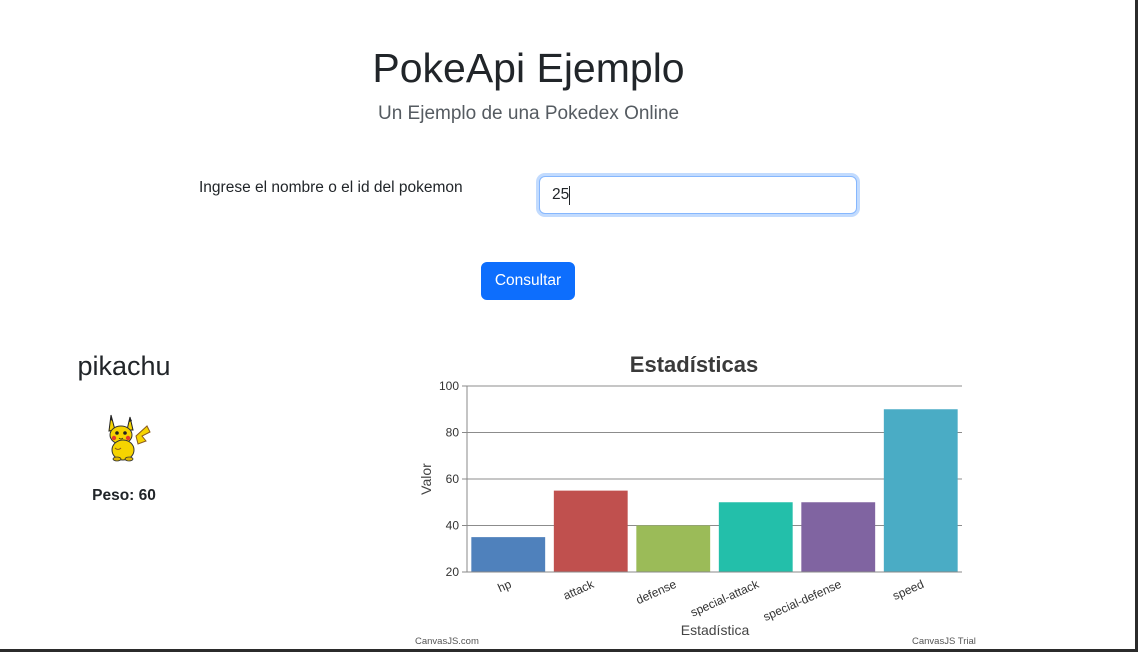 The height and width of the screenshot is (652, 1138). What do you see at coordinates (453, 433) in the screenshot?
I see `y-tick-label: 80` at bounding box center [453, 433].